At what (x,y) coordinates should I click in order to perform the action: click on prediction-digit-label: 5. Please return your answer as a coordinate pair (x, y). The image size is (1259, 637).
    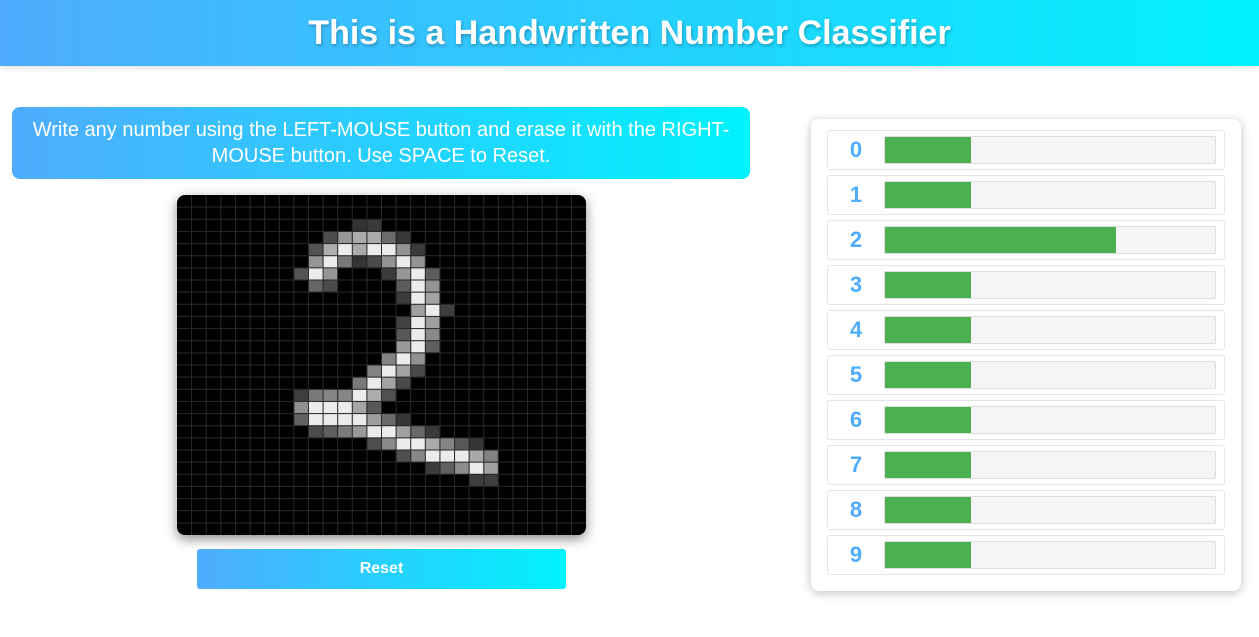
    Looking at the image, I should click on (856, 374).